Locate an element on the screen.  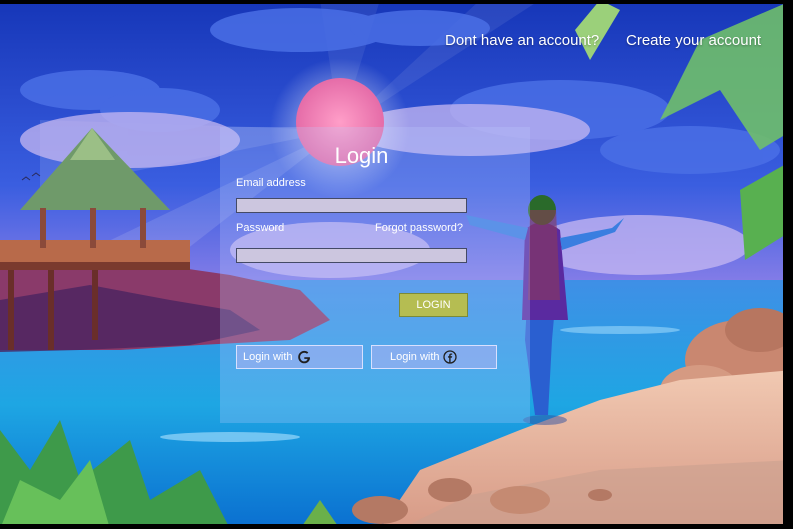
facebook-button-label: Login with is located at coordinates (415, 357).